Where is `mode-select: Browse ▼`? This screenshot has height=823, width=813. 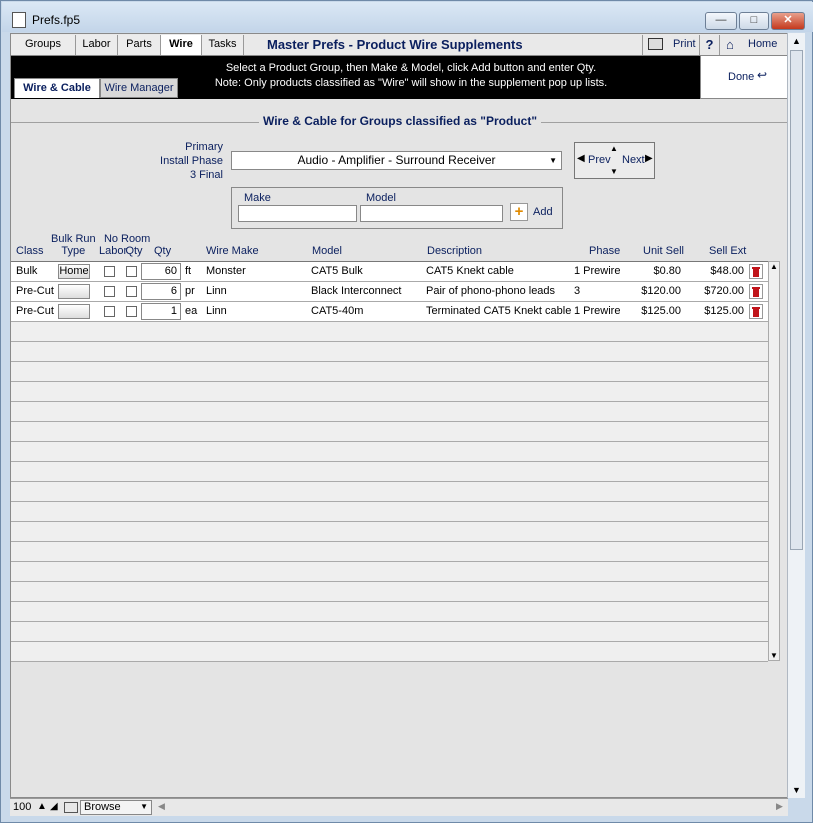
mode-select: Browse ▼ is located at coordinates (116, 807).